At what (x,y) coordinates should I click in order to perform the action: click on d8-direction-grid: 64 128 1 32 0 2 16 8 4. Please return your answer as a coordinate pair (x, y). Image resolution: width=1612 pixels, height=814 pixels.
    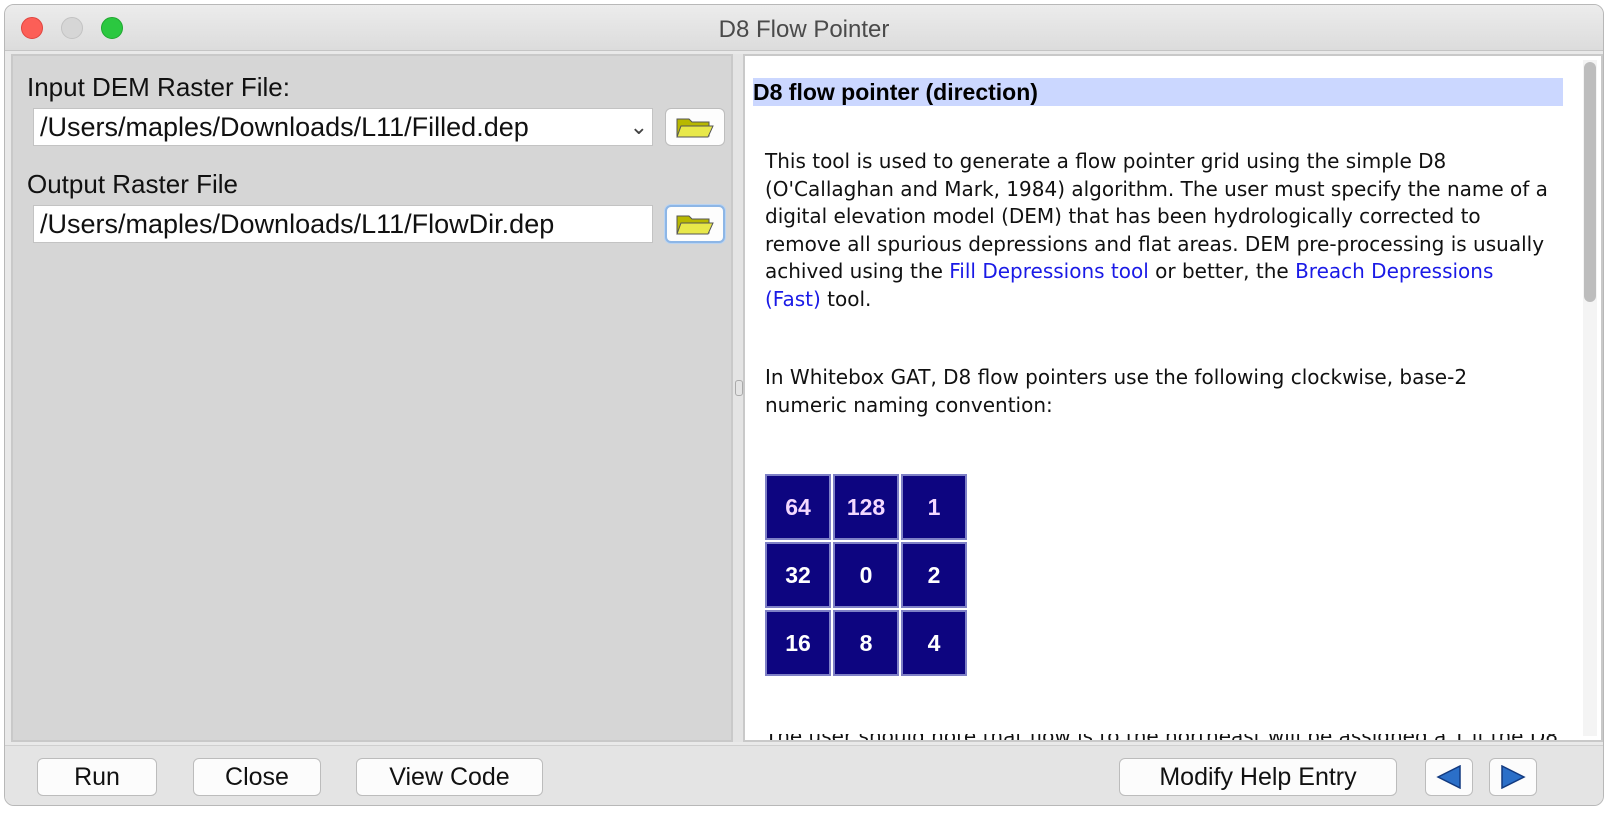
    Looking at the image, I should click on (866, 575).